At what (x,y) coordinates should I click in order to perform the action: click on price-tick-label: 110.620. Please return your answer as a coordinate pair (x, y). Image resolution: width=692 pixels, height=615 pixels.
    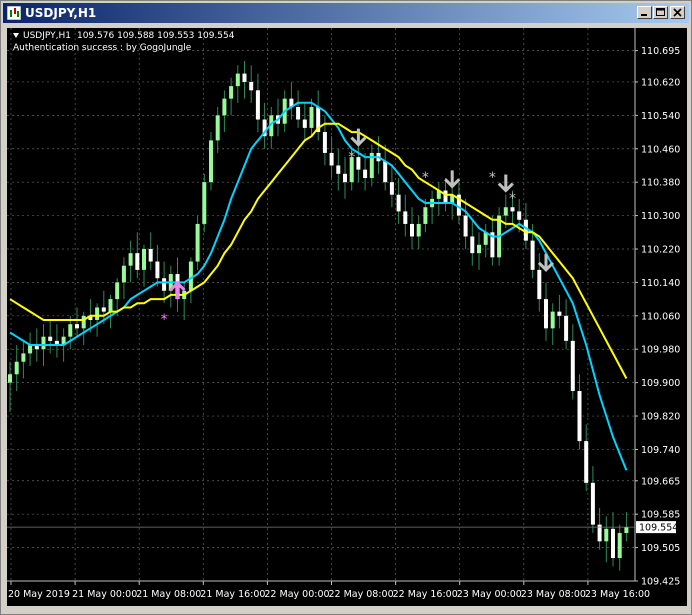
    Looking at the image, I should click on (660, 82).